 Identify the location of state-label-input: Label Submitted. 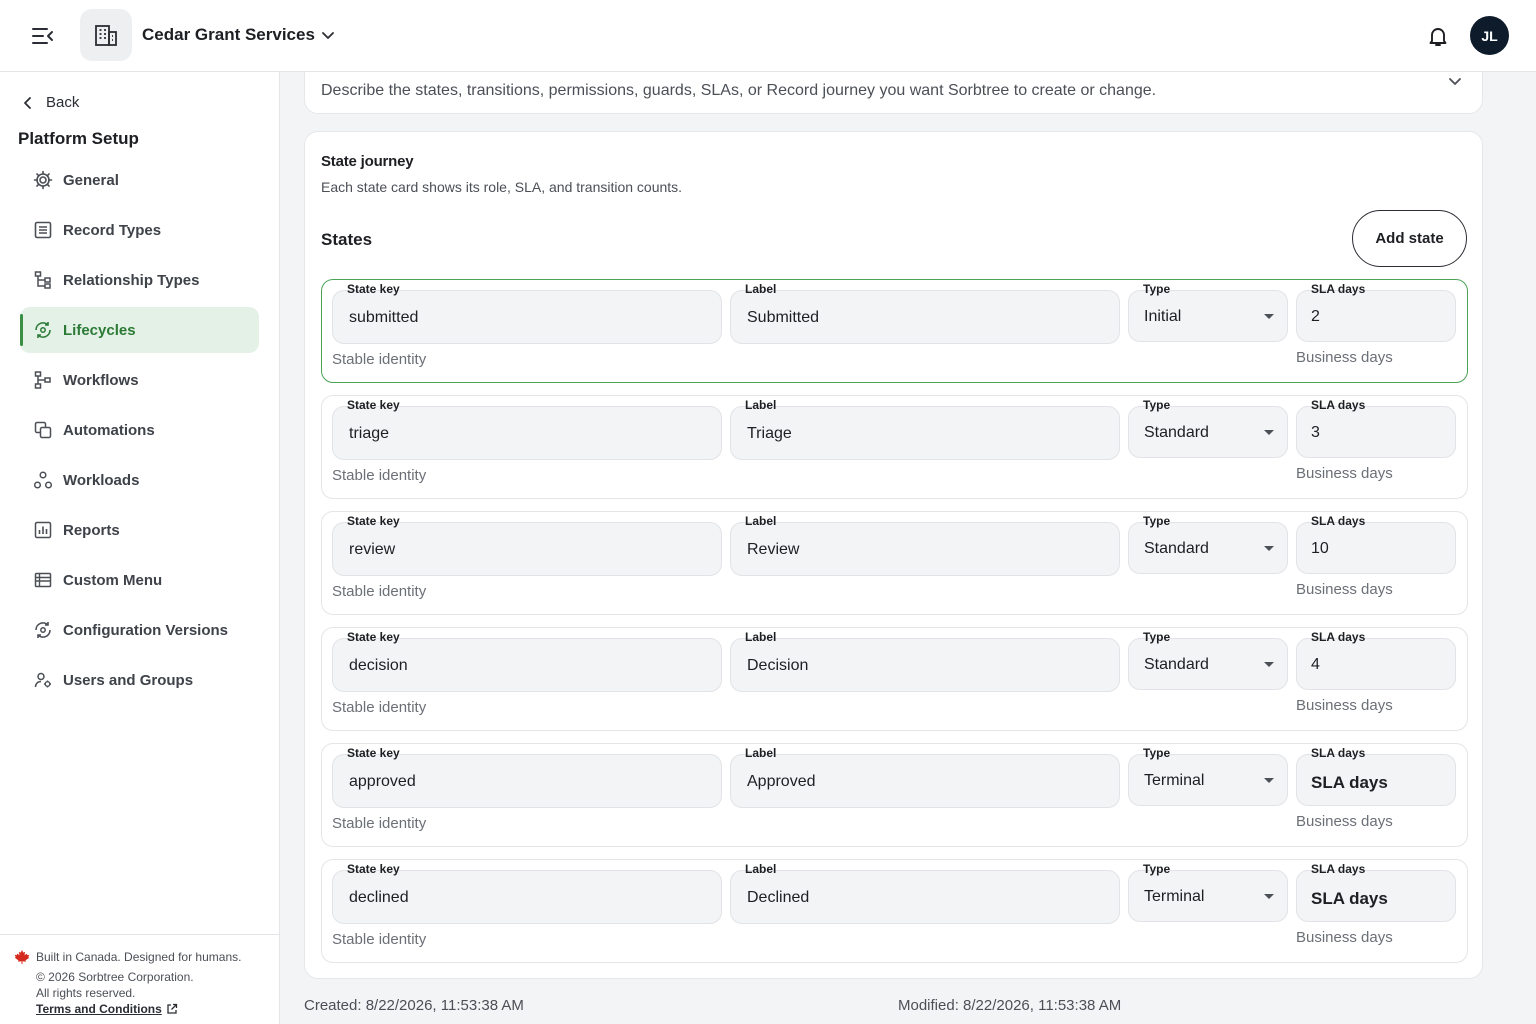
(925, 313).